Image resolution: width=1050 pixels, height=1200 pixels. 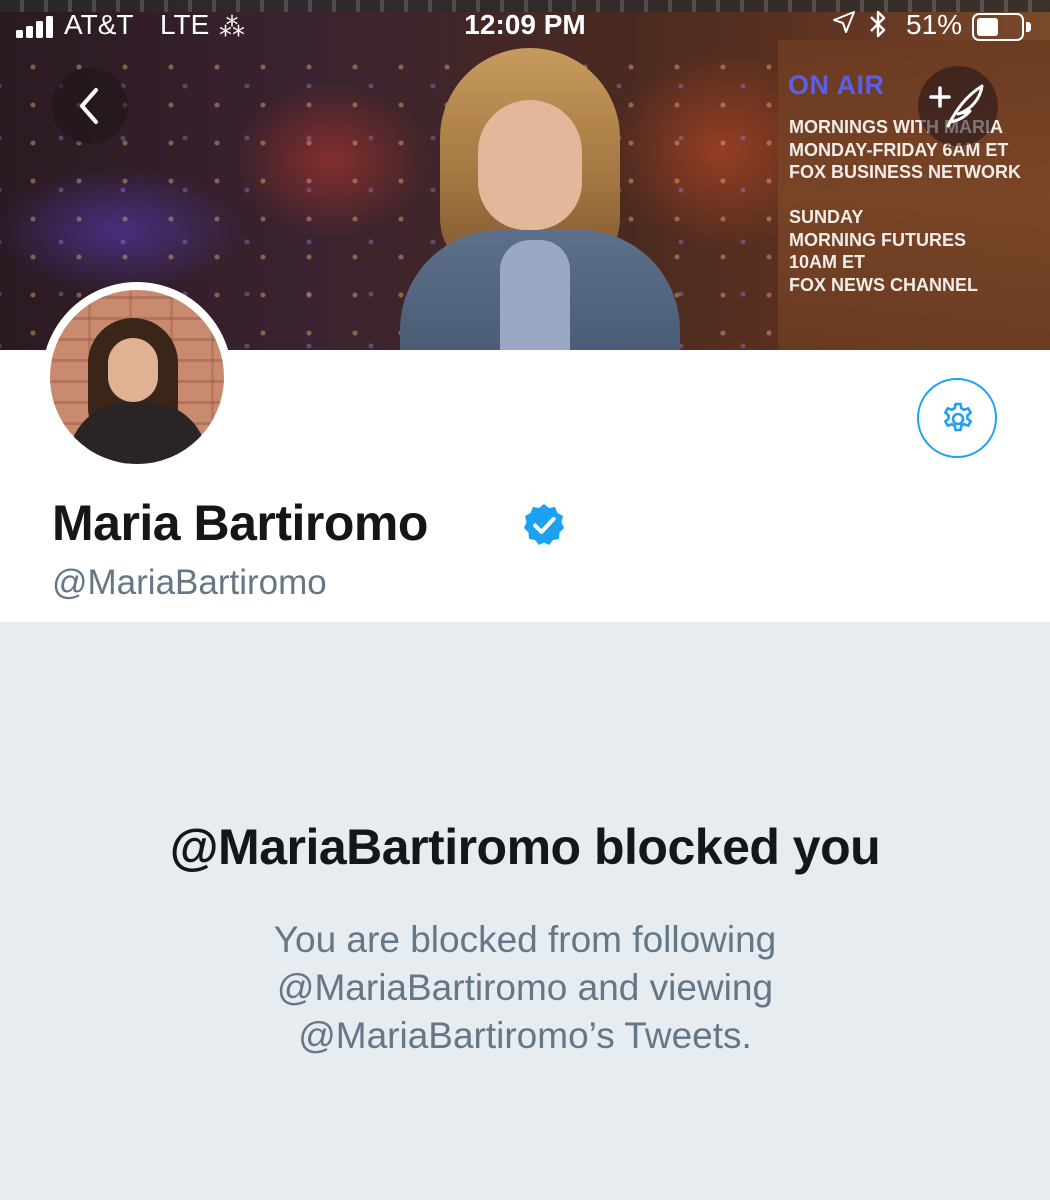 I want to click on compose-tweet-button, so click(x=958, y=106).